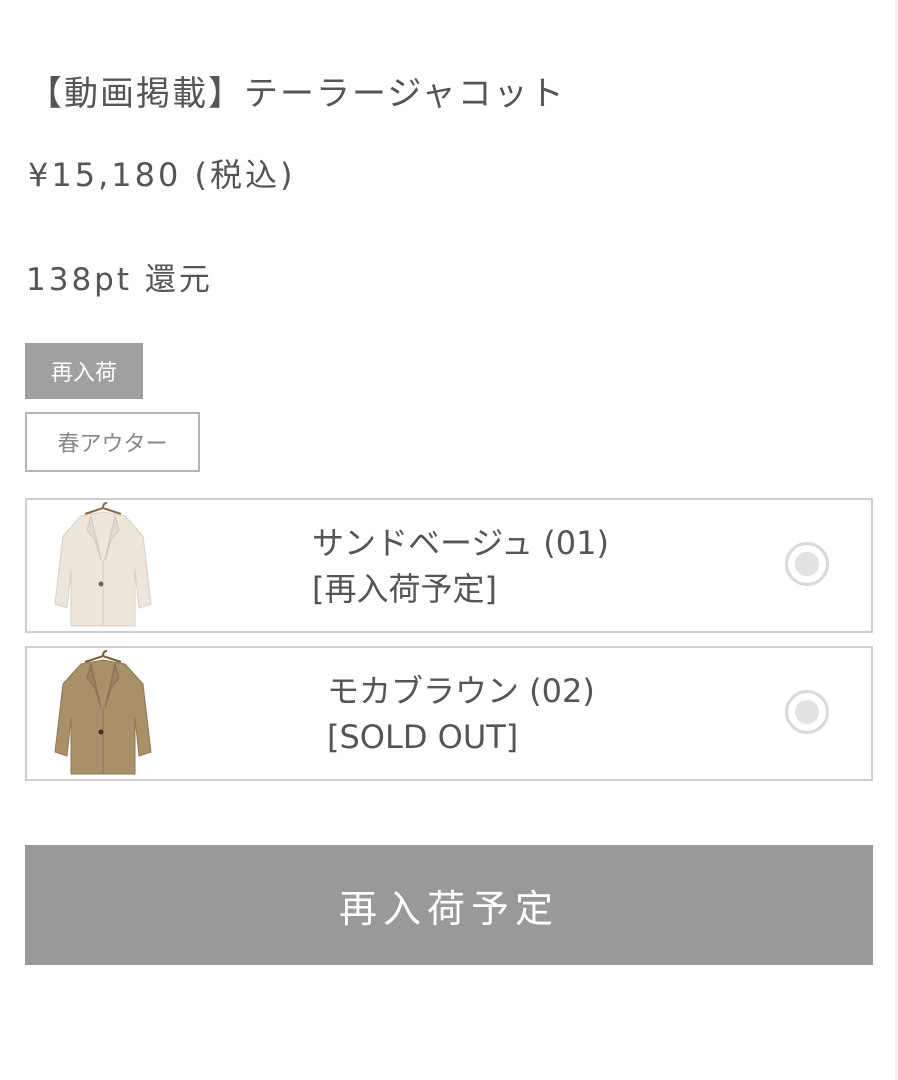 This screenshot has height=1080, width=898. What do you see at coordinates (112, 442) in the screenshot?
I see `category-tag: 春アウター` at bounding box center [112, 442].